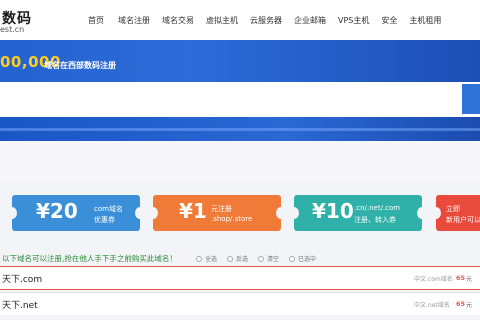 The width and height of the screenshot is (480, 320). Describe the element at coordinates (20, 306) in the screenshot. I see `result-domain-name: 天下.net` at that location.